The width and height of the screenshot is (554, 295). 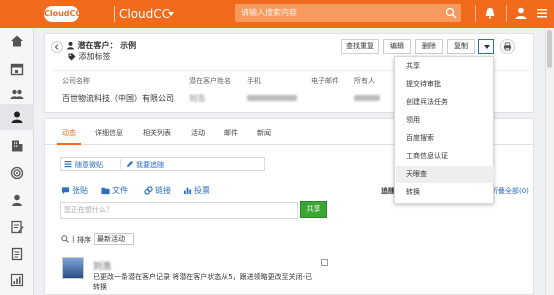 I want to click on feed-item-menu-checkbox, so click(x=324, y=262).